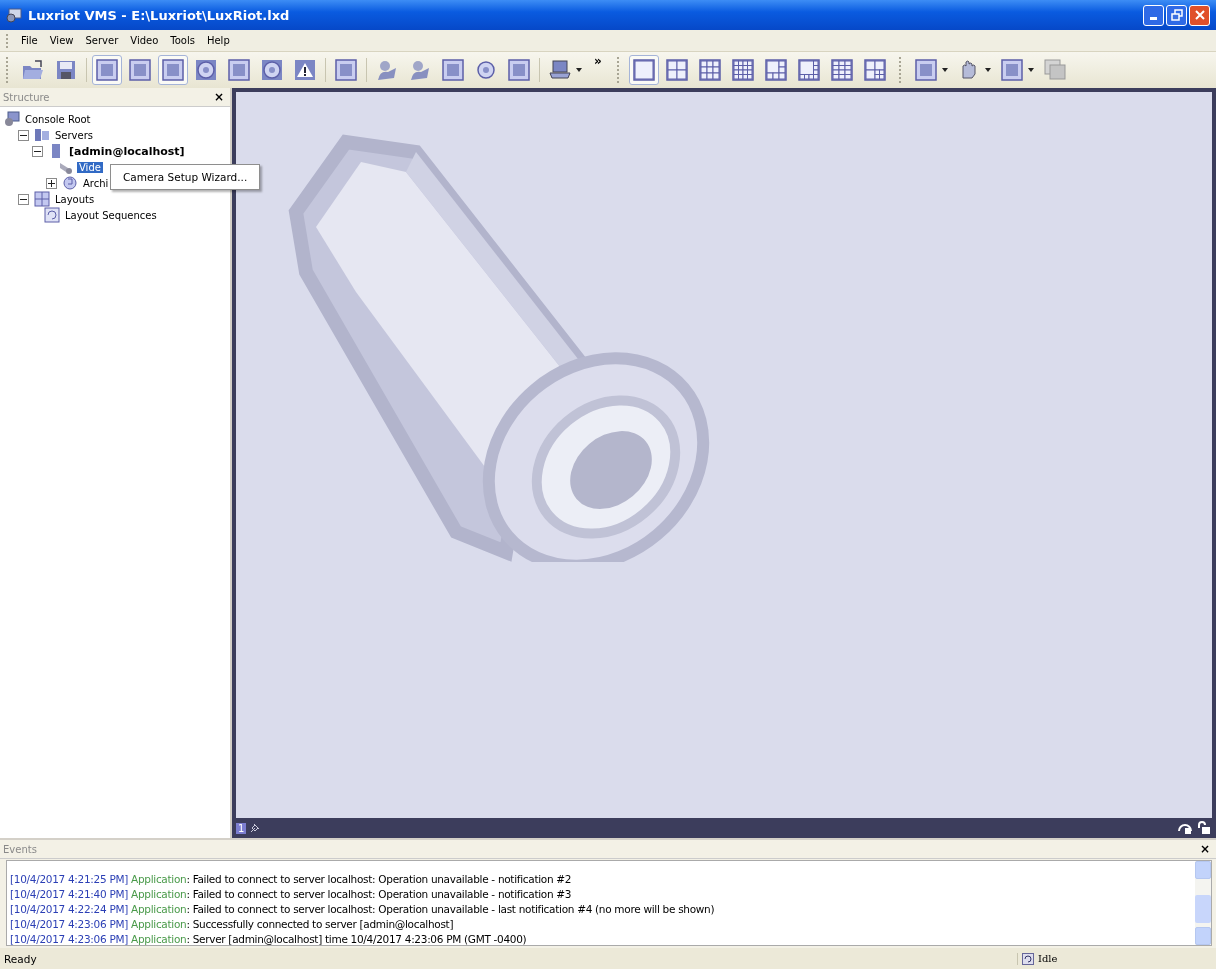 The width and height of the screenshot is (1216, 969). Describe the element at coordinates (291, 880) in the screenshot. I see `event-entry: [10/4/2017 4:21:25 PM] Application: Failed to connect to server localhost: Operation unavailable - notification #2` at that location.